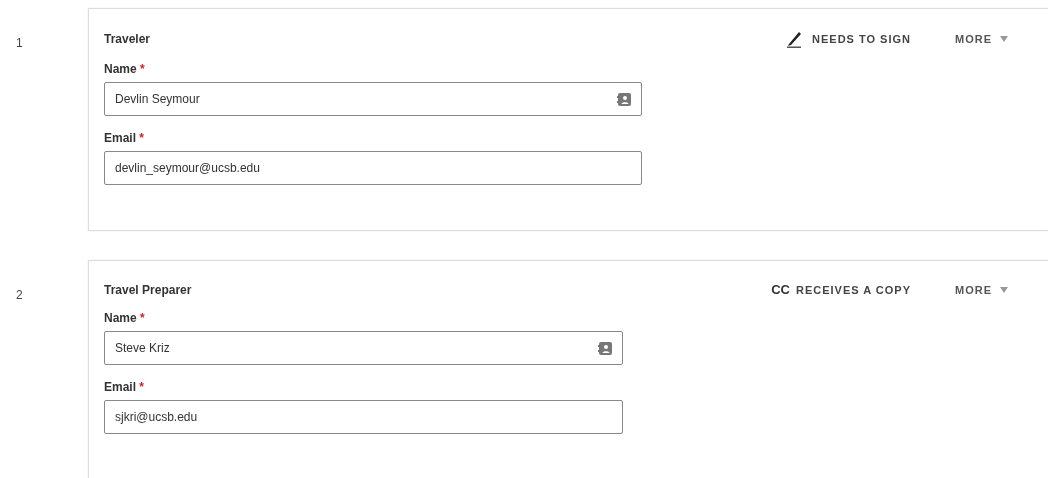 This screenshot has width=1048, height=478. I want to click on recipient-role: Travel Preparer, so click(148, 289).